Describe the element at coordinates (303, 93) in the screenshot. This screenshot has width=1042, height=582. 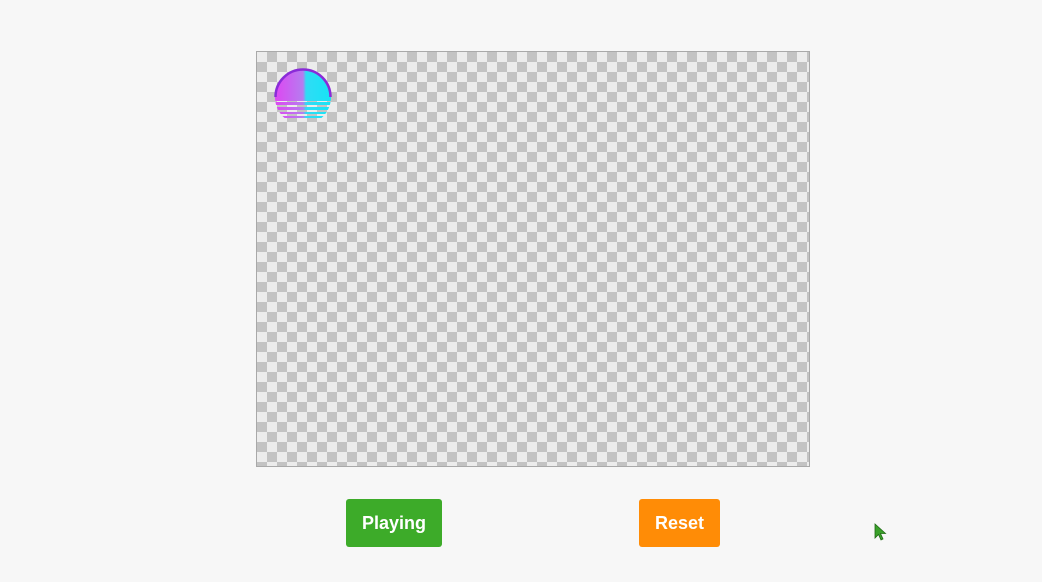
I see `sunset-logo-icon` at that location.